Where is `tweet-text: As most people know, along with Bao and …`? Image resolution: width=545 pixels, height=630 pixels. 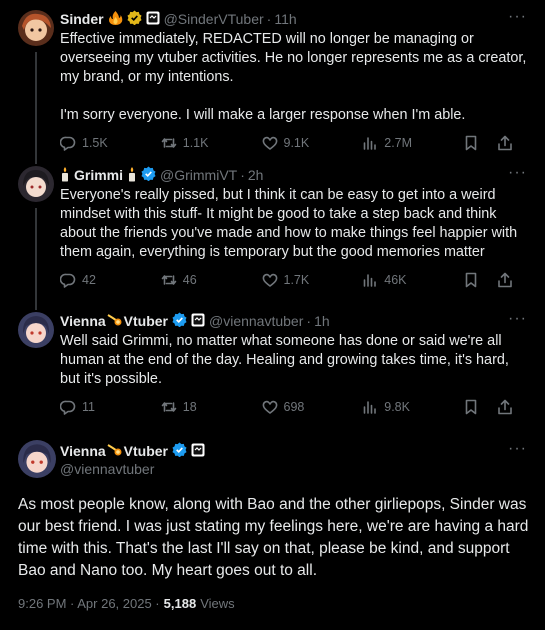 tweet-text: As most people know, along with Bao and … is located at coordinates (273, 537).